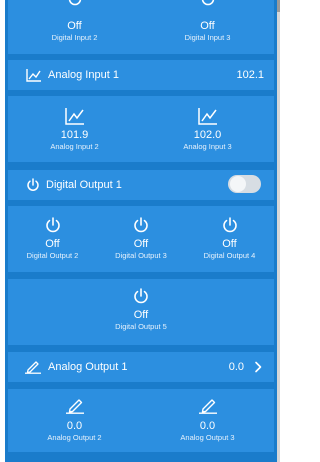  I want to click on analog-input-1-value: 102.1, so click(250, 75).